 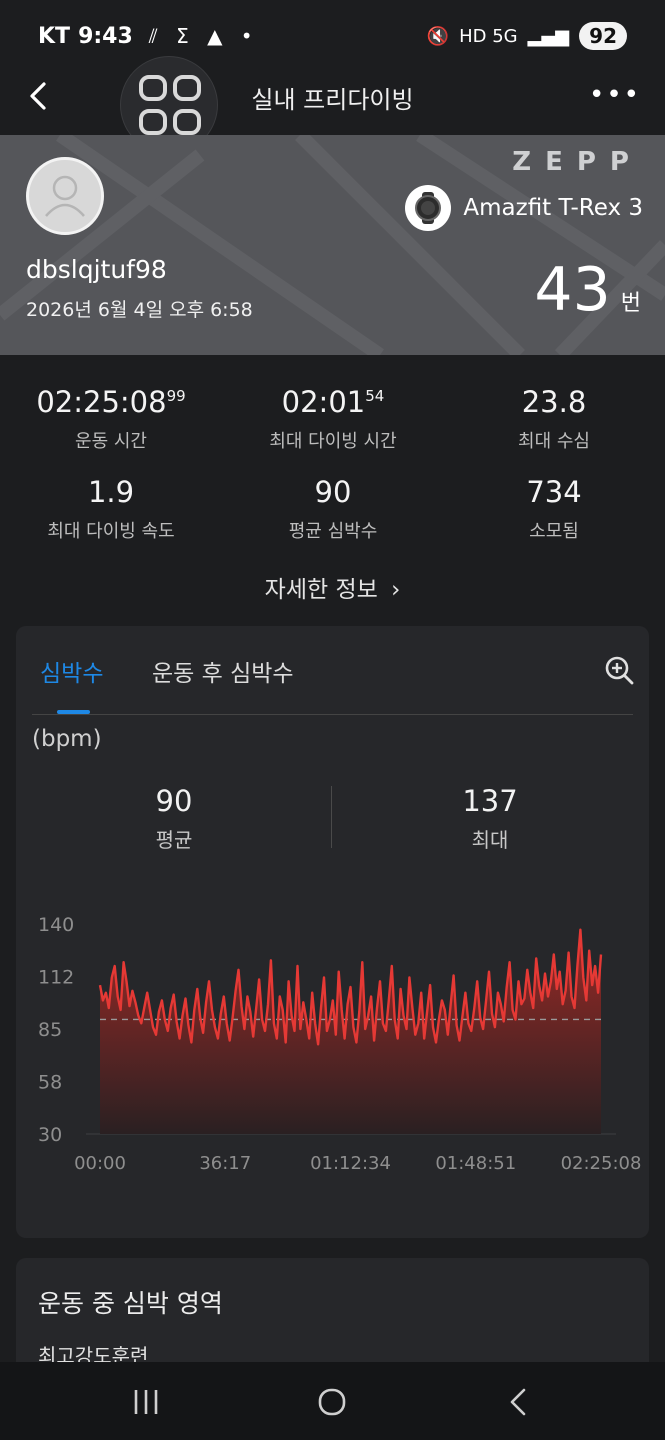 I want to click on y-tick-label: 85, so click(x=50, y=1030).